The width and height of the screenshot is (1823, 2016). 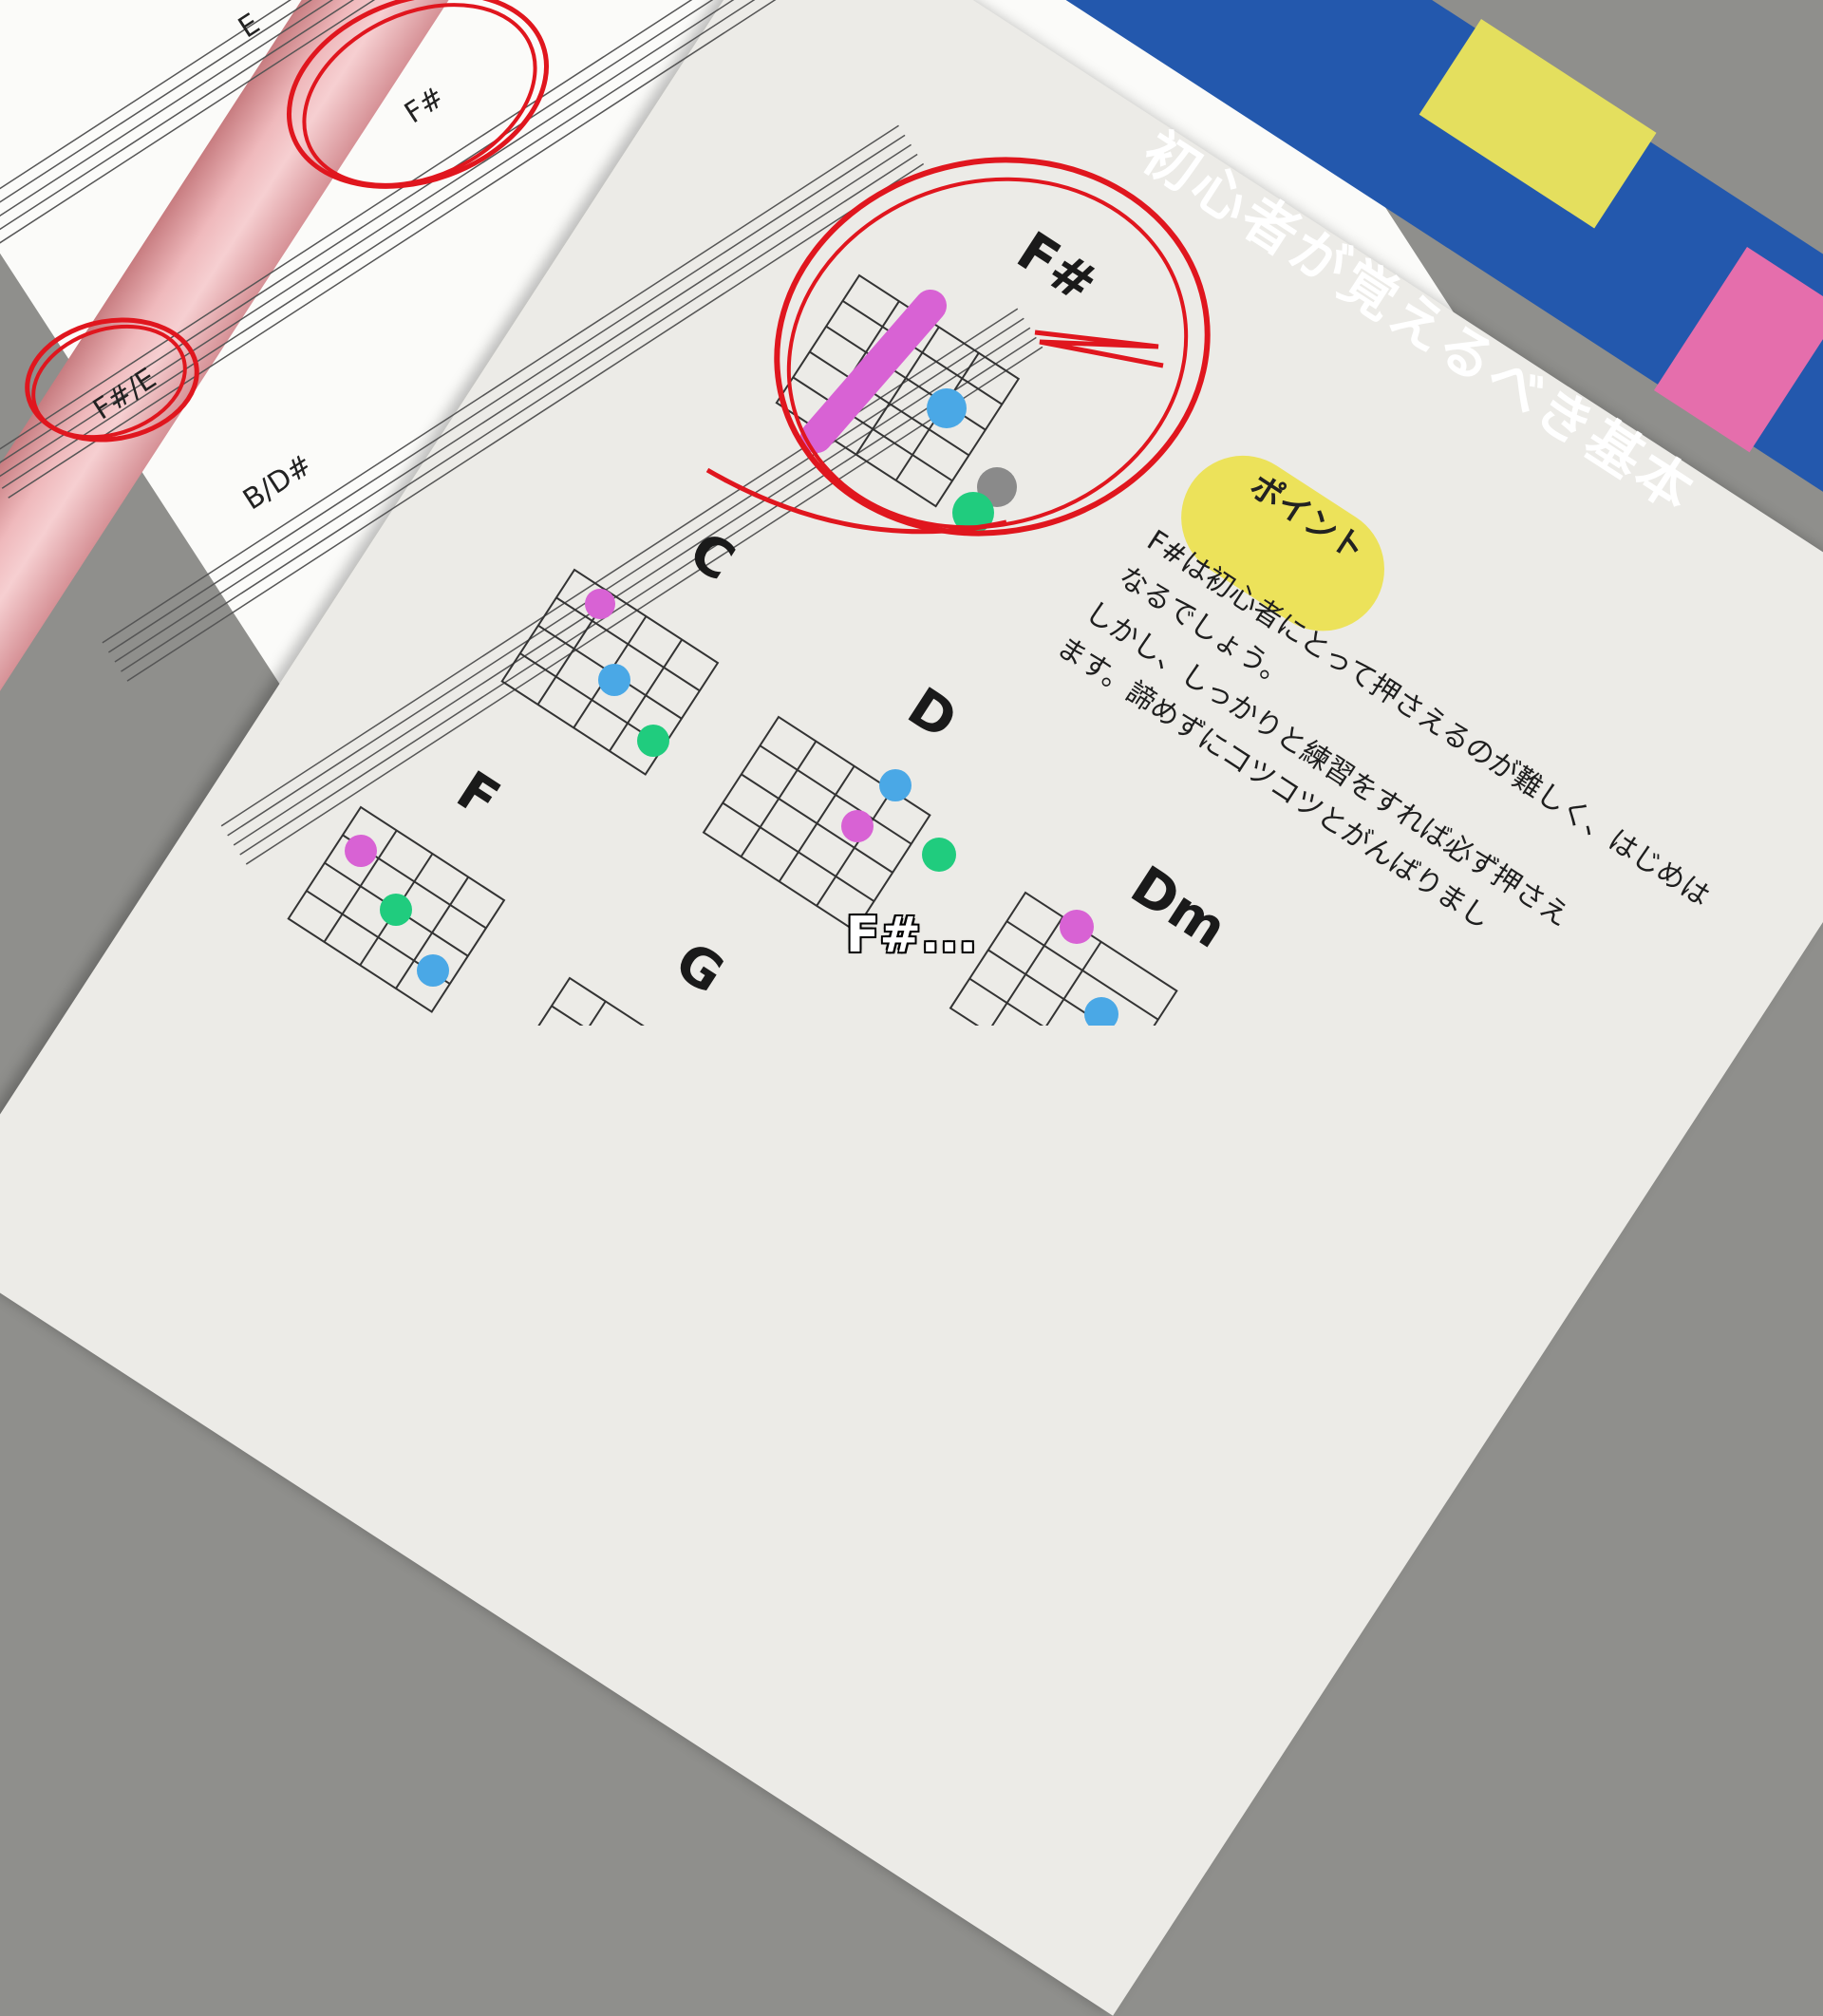 I want to click on finger-dot-blue, so click(x=947, y=408).